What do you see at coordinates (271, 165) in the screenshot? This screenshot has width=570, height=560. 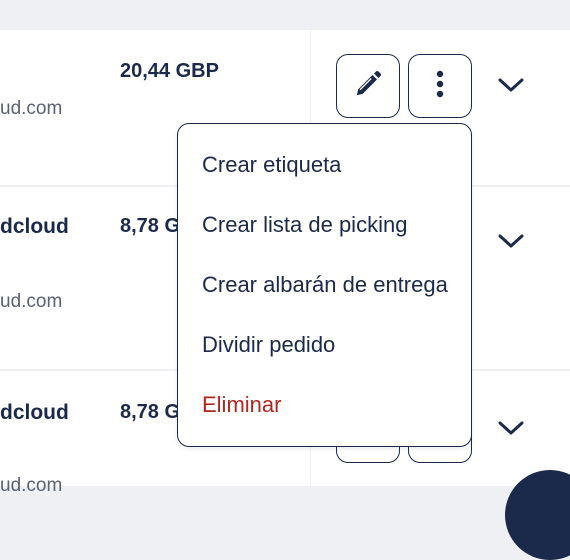 I see `menu-item-create-label: Crear etiqueta` at bounding box center [271, 165].